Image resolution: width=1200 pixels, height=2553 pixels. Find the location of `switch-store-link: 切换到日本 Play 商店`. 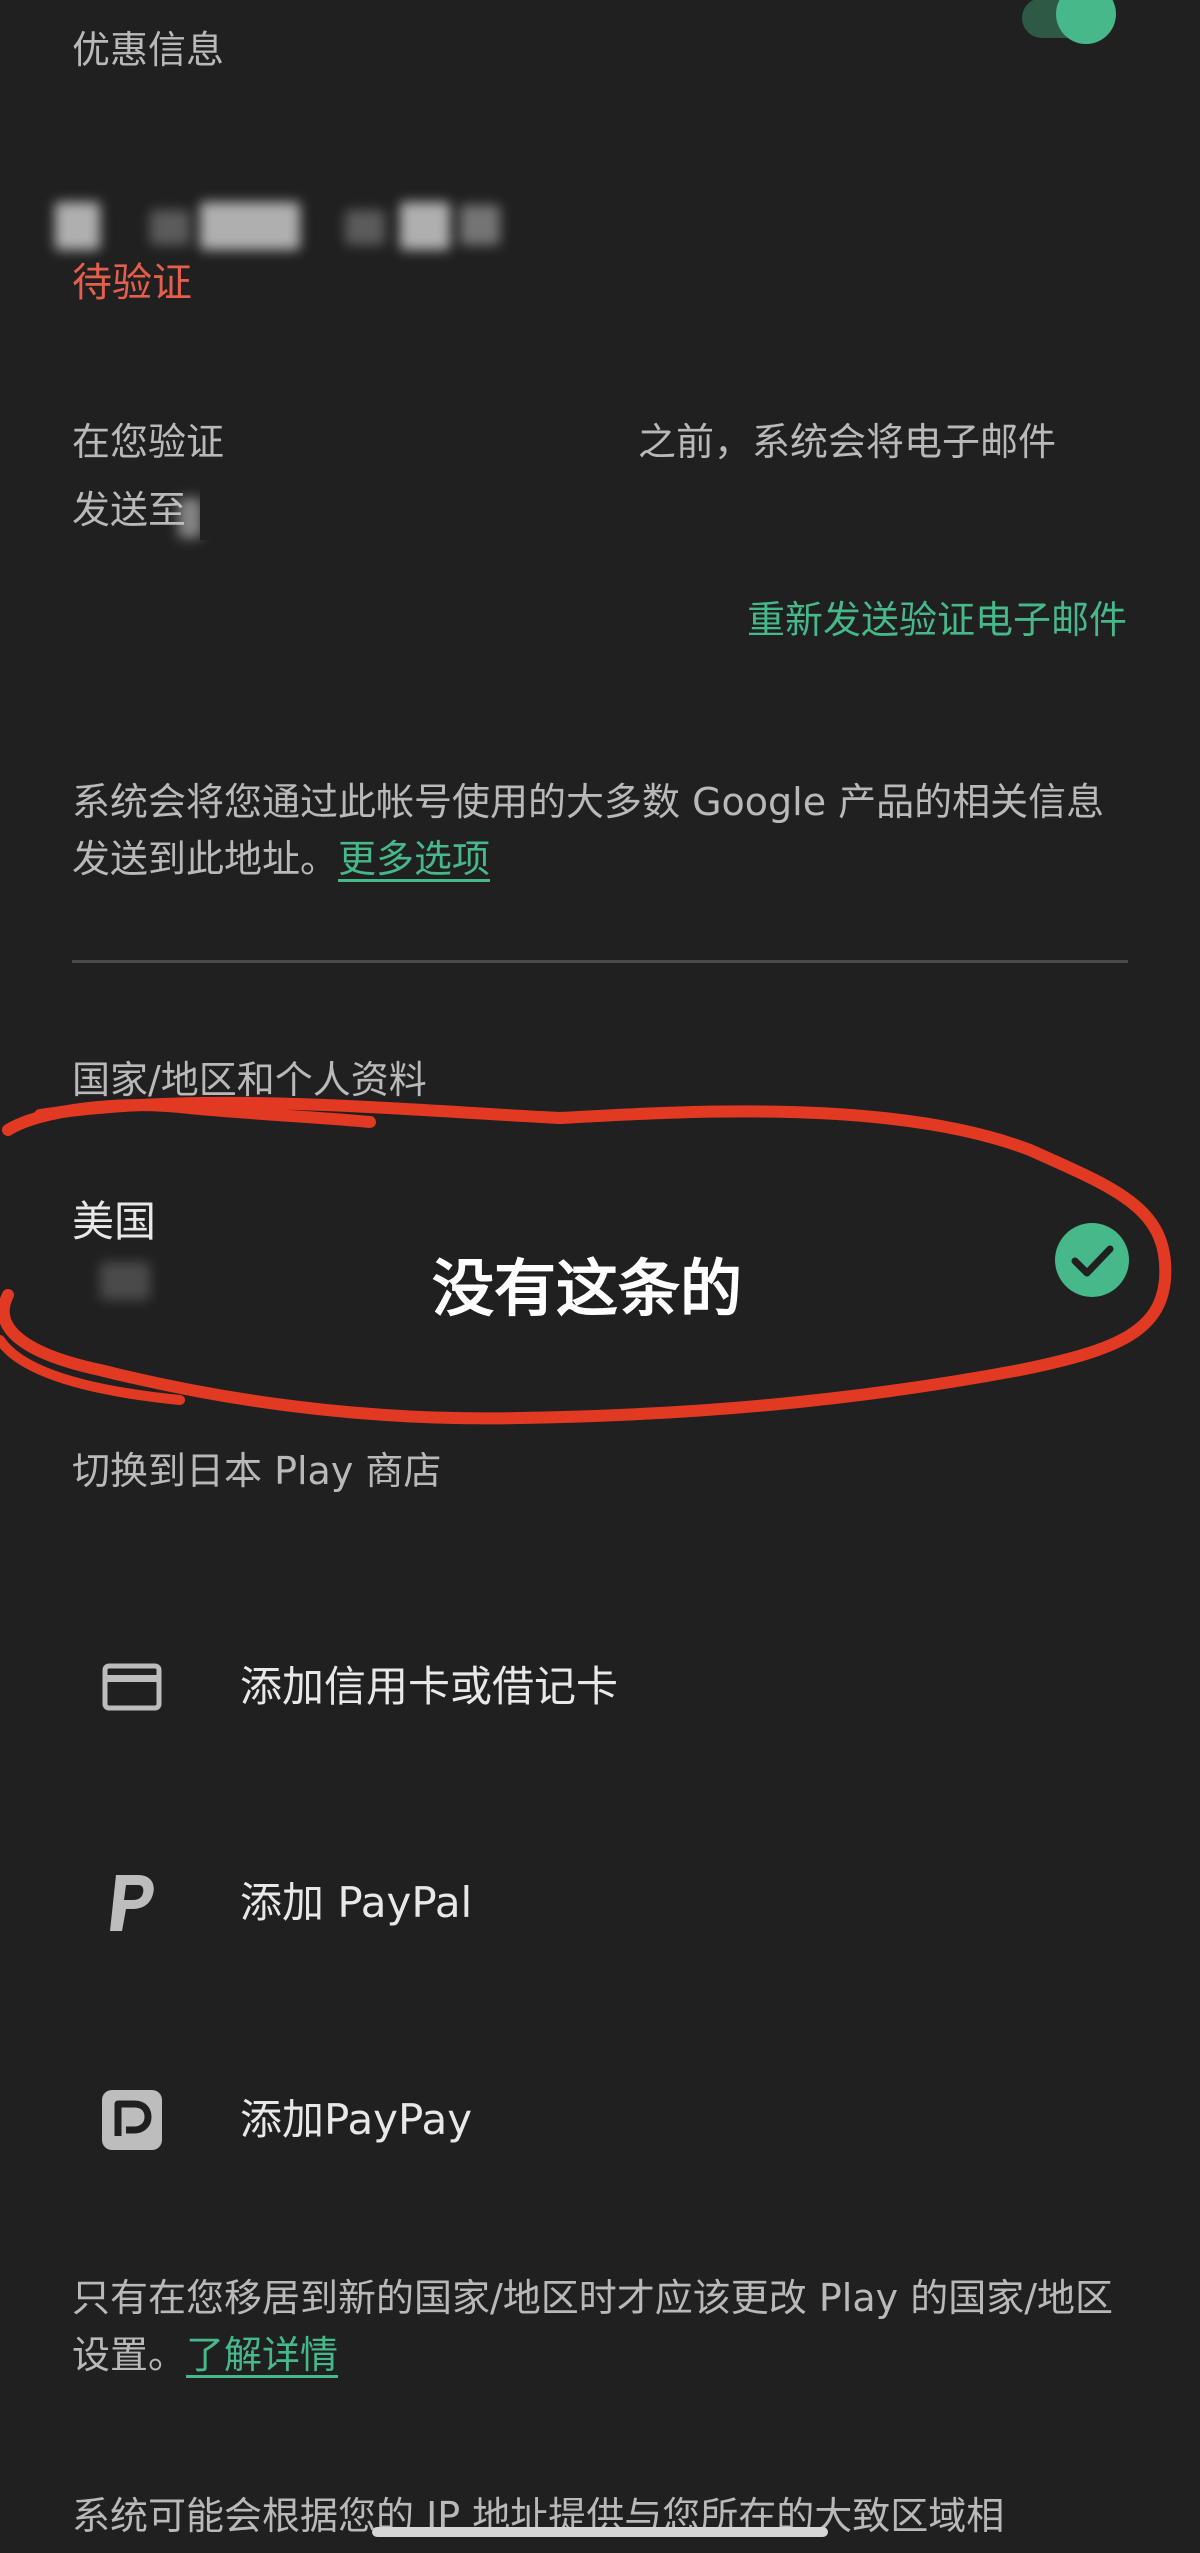

switch-store-link: 切换到日本 Play 商店 is located at coordinates (256, 1471).